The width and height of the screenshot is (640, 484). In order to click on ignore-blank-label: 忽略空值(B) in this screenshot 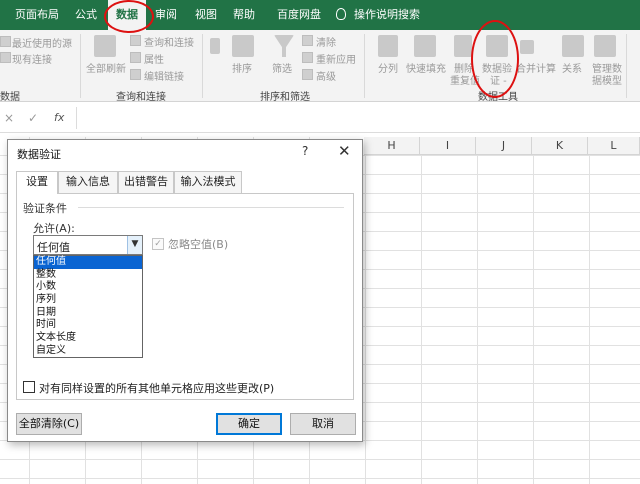, I will do `click(198, 244)`.